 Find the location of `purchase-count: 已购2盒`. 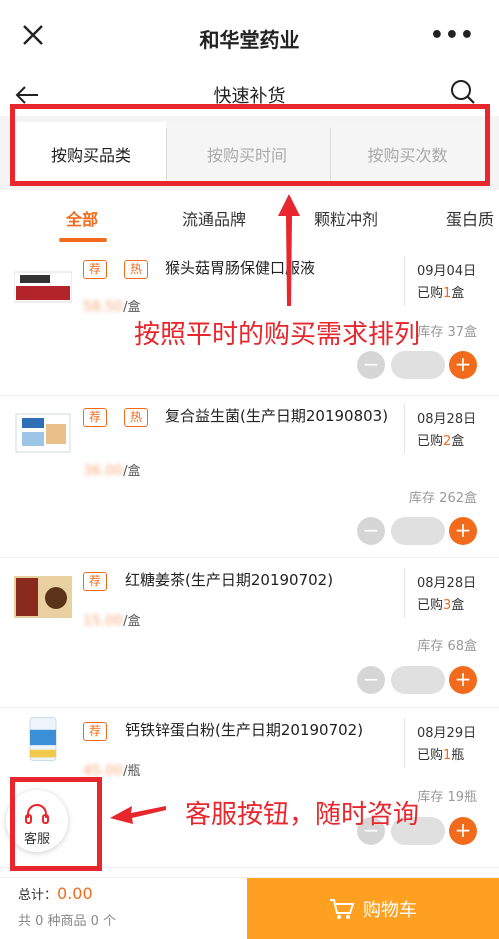

purchase-count: 已购2盒 is located at coordinates (441, 441).